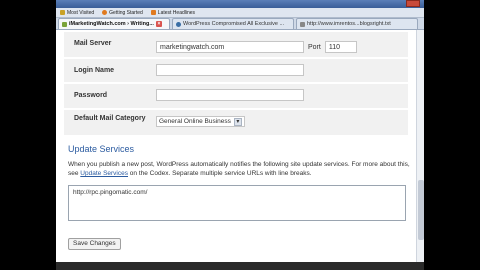  What do you see at coordinates (126, 12) in the screenshot?
I see `bookmark-label: Getting Started` at bounding box center [126, 12].